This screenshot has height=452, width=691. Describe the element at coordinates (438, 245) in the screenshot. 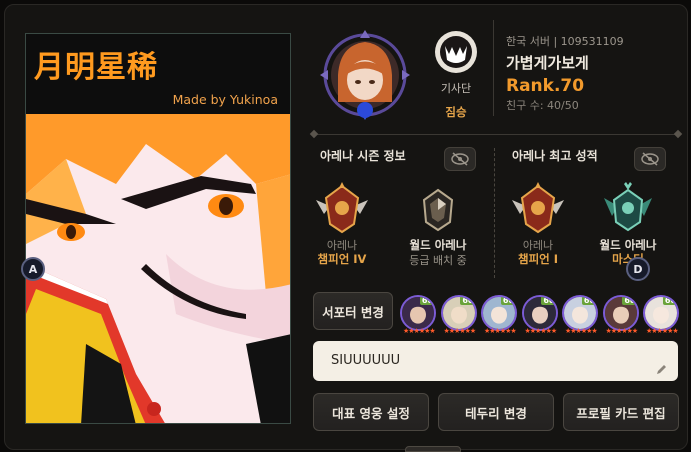

I see `season-world-caption: 월드 아레나` at that location.